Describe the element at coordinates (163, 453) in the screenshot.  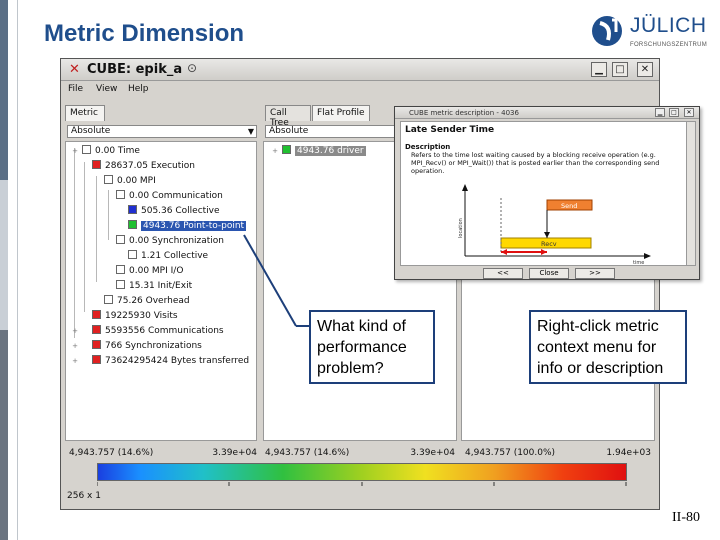
I see `metric-status: 4,943.757 (14.6%) 3.39e+04` at that location.